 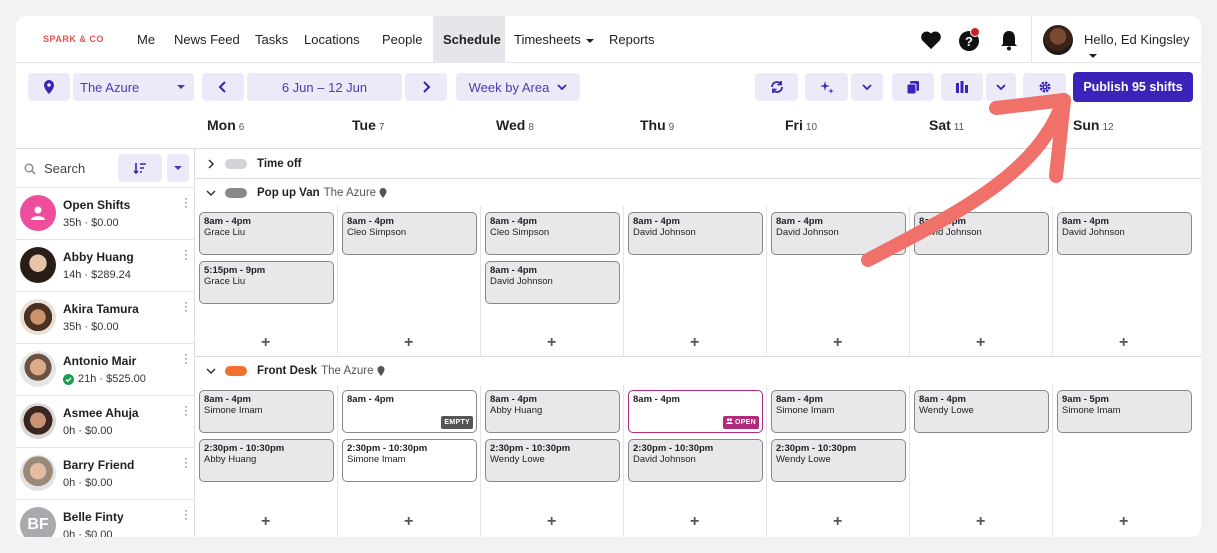 What do you see at coordinates (1009, 40) in the screenshot?
I see `bell-icon` at bounding box center [1009, 40].